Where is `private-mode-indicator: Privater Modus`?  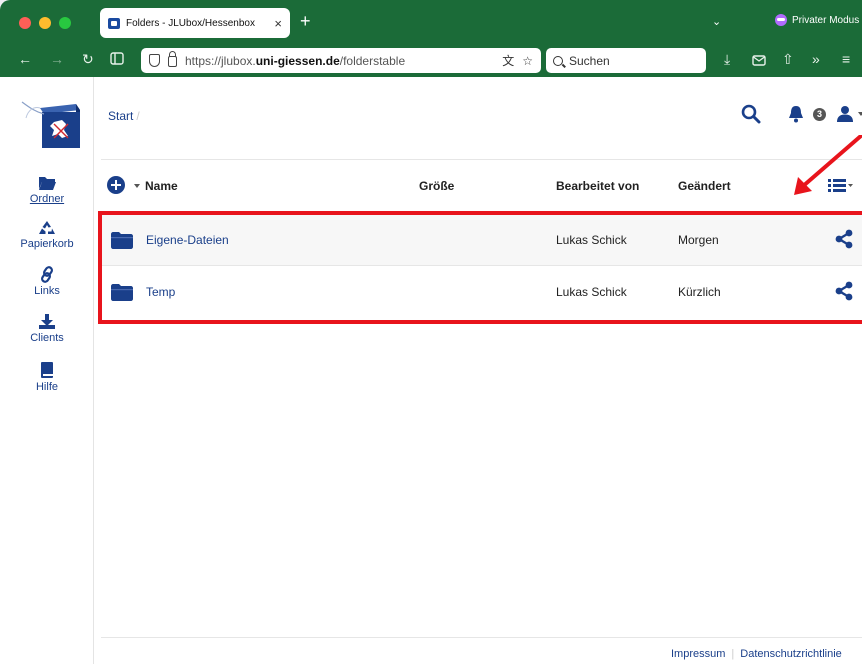
private-mode-indicator: Privater Modus is located at coordinates (817, 20).